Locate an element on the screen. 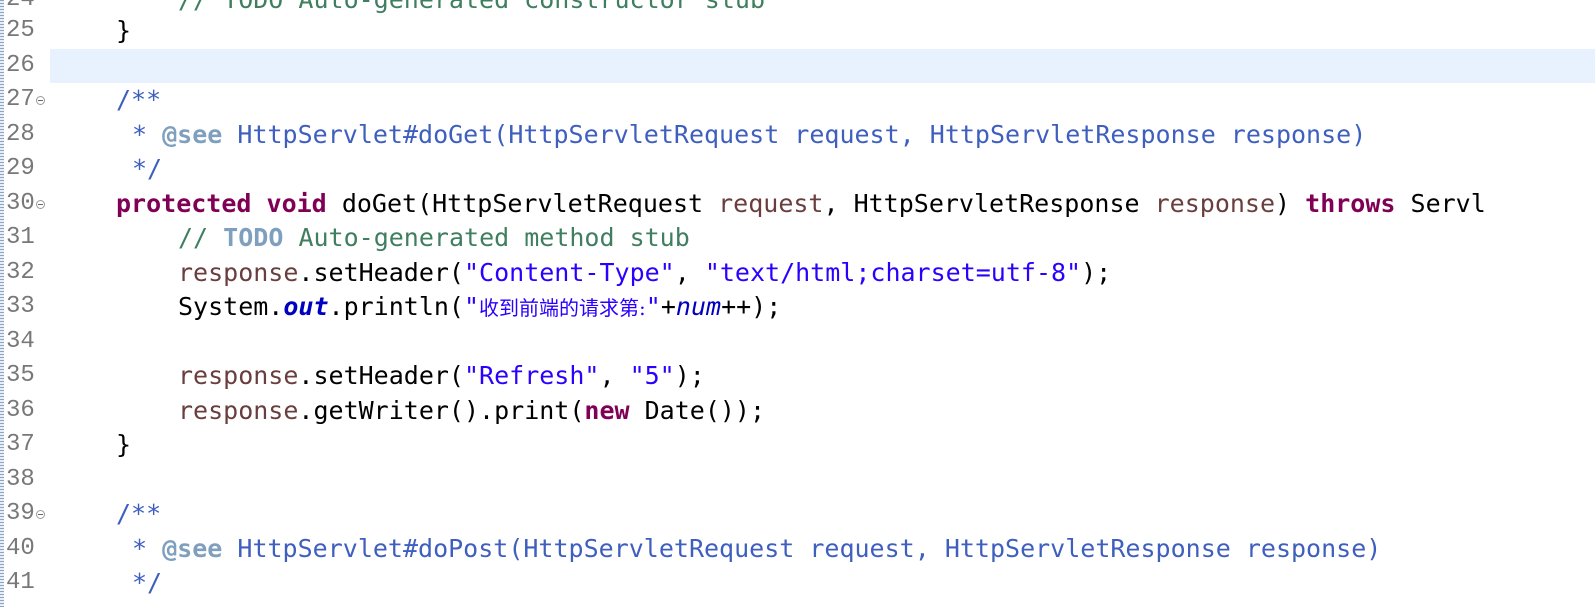 Image resolution: width=1595 pixels, height=607 pixels. method-signature: doGet(HttpServletRequest is located at coordinates (522, 203).